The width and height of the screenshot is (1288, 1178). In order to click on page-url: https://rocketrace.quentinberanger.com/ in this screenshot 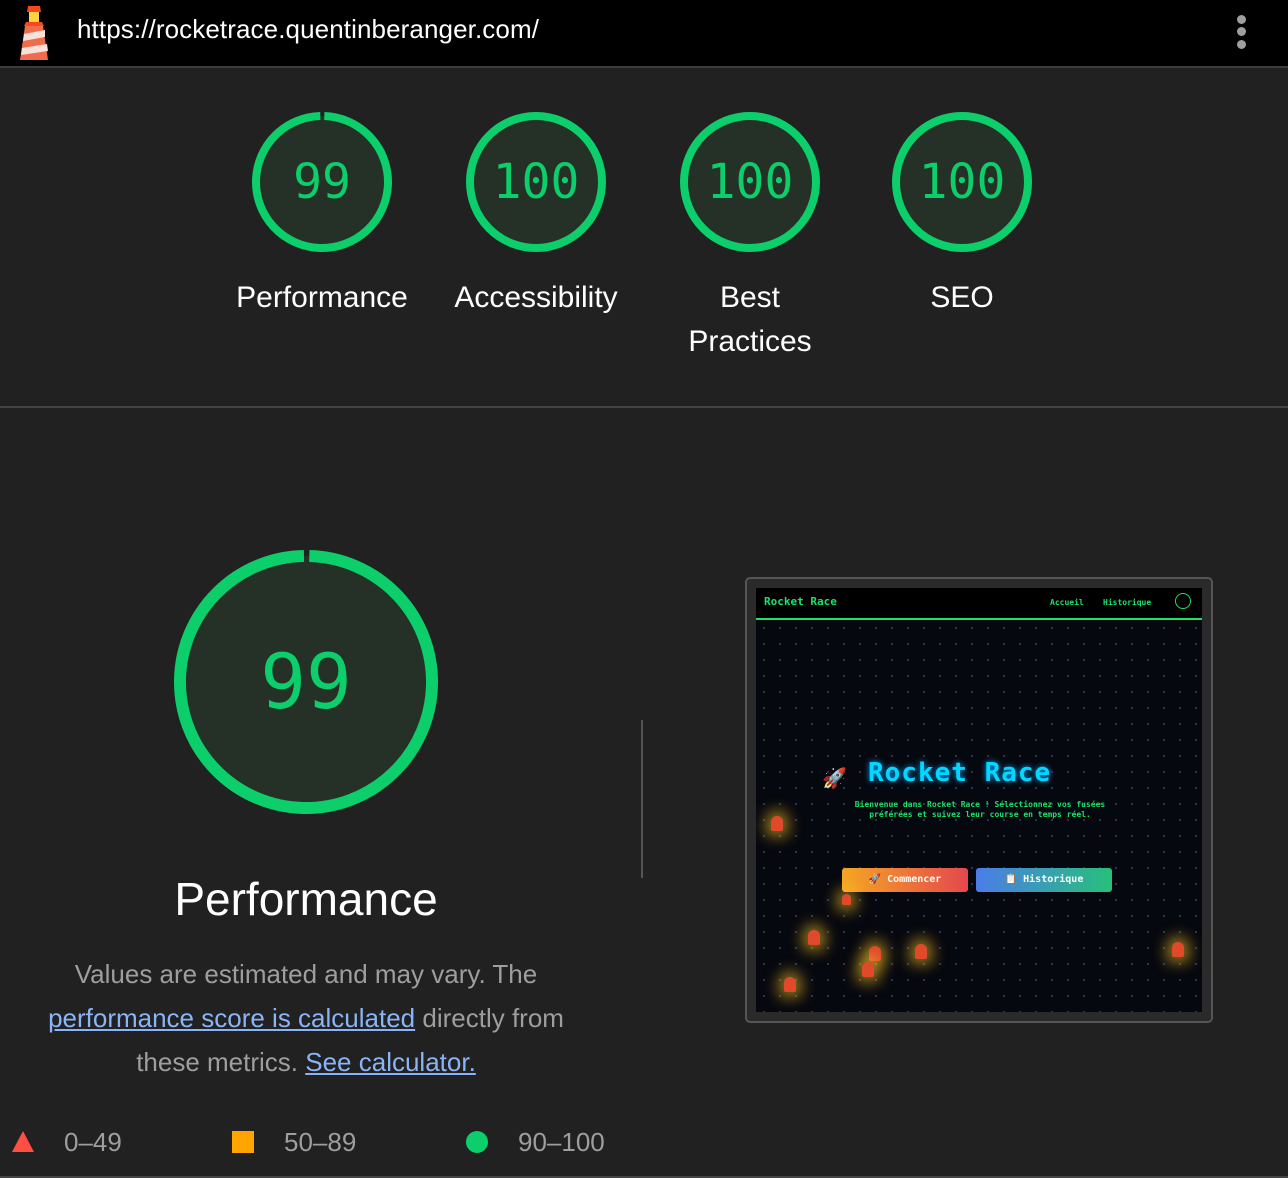, I will do `click(308, 29)`.